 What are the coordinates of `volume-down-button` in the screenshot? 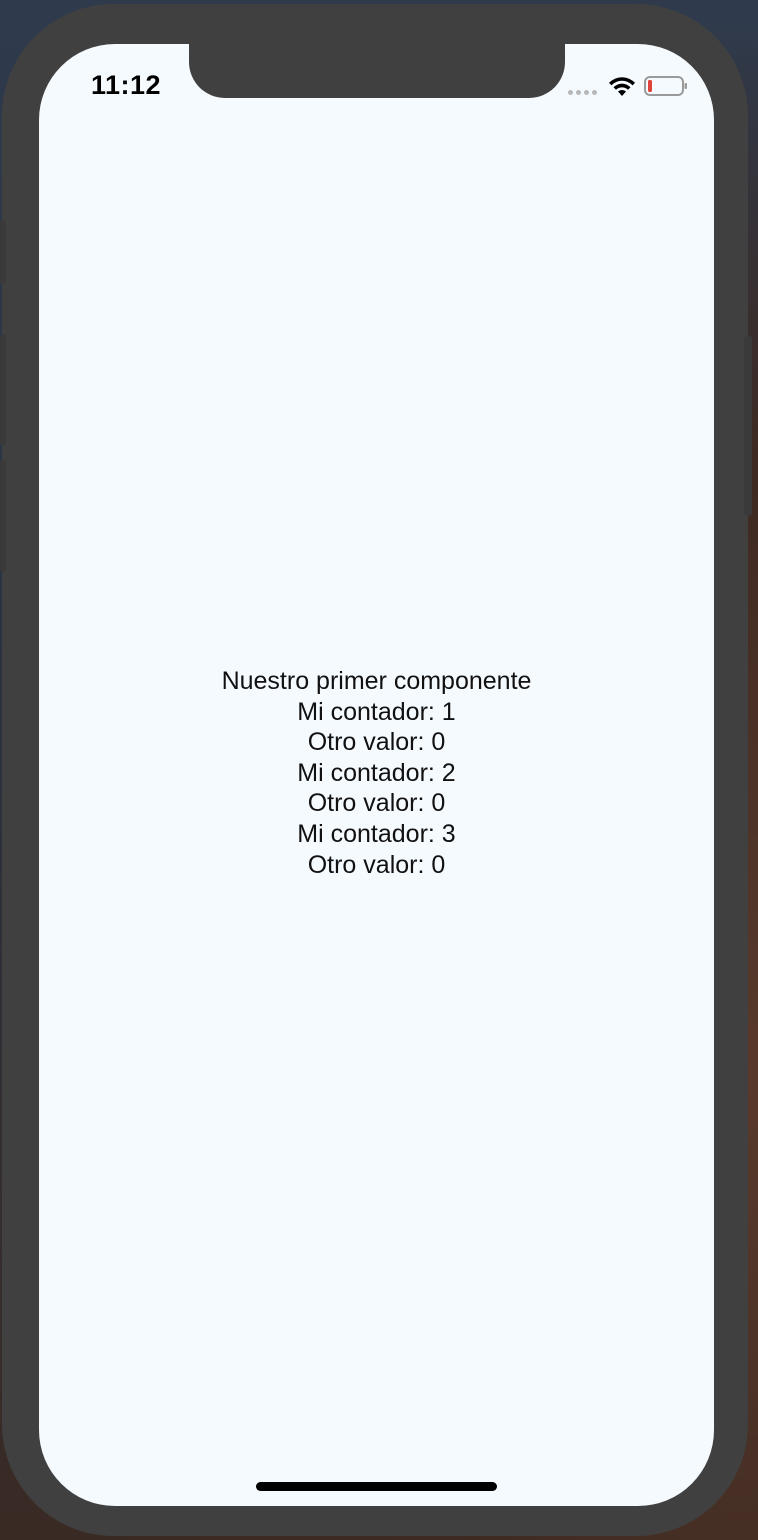 It's located at (3, 516).